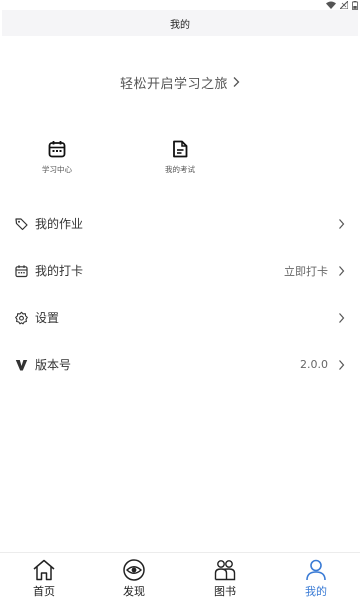 The width and height of the screenshot is (360, 600). I want to click on title-bar: 我的, so click(180, 23).